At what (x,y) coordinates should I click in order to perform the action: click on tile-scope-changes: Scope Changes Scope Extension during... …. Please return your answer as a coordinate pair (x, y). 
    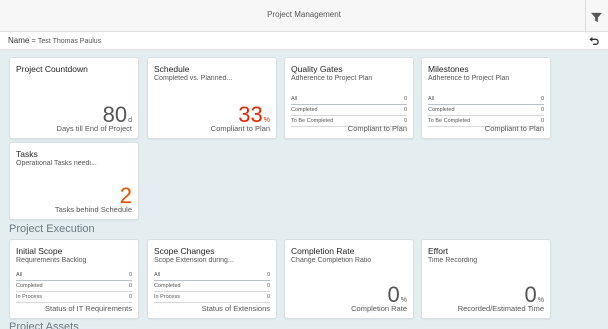
    Looking at the image, I should click on (212, 279).